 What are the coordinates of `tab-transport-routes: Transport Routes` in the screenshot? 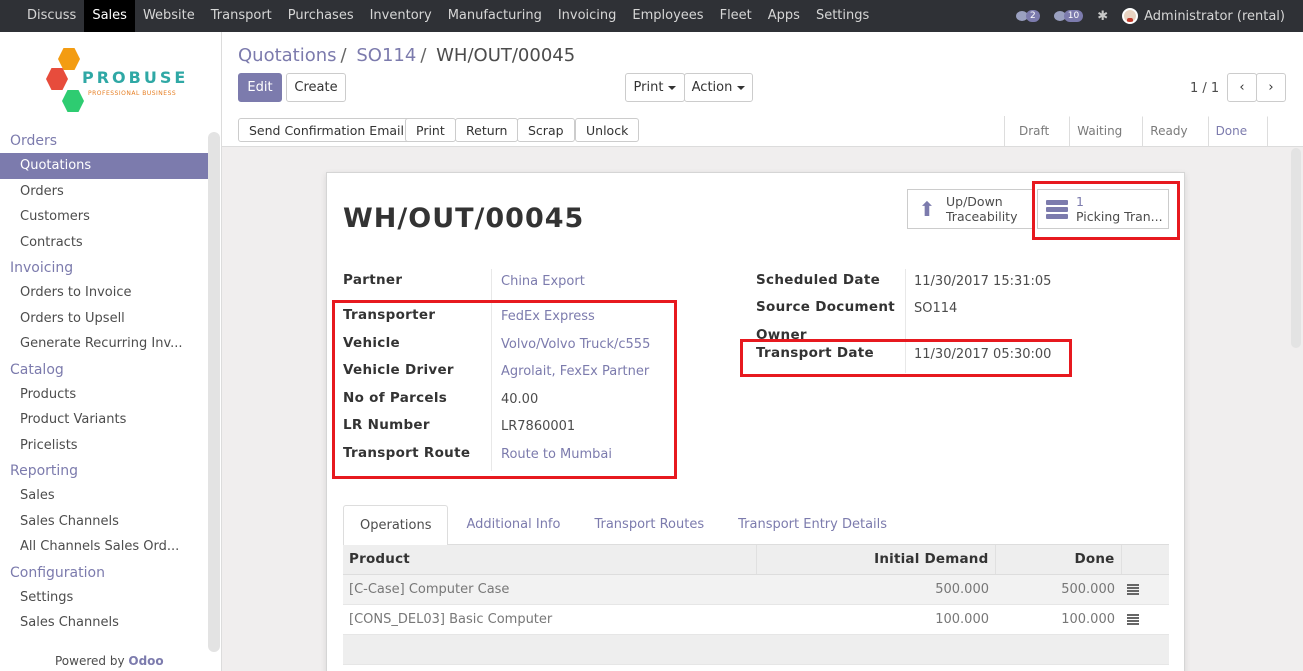 It's located at (649, 525).